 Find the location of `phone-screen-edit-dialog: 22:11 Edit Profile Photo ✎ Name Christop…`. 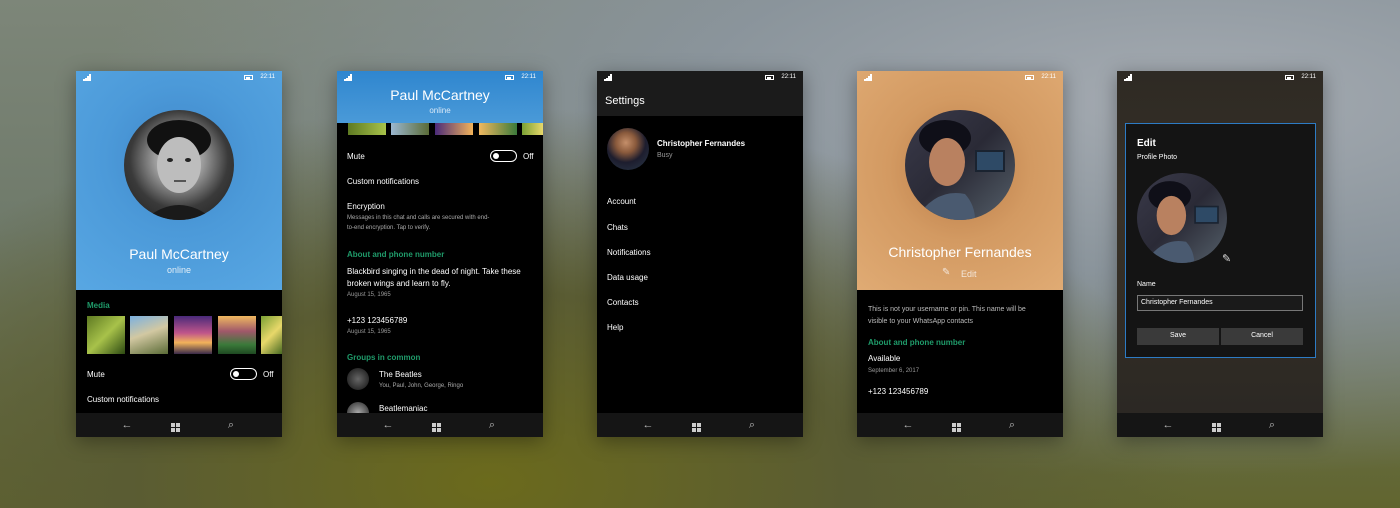

phone-screen-edit-dialog: 22:11 Edit Profile Photo ✎ Name Christop… is located at coordinates (1220, 254).